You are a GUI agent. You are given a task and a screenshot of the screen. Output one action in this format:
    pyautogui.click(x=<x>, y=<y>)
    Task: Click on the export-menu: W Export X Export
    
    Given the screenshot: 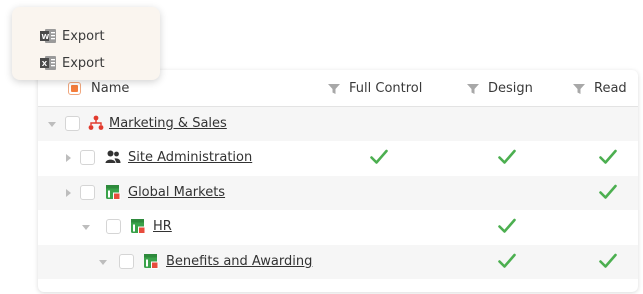 What is the action you would take?
    pyautogui.click(x=86, y=43)
    